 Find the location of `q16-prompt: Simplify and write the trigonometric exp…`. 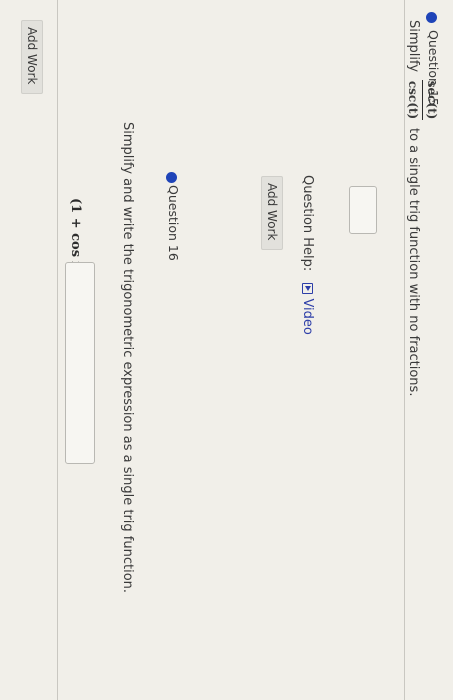

q16-prompt: Simplify and write the trigonometric exp… is located at coordinates (127, 358).